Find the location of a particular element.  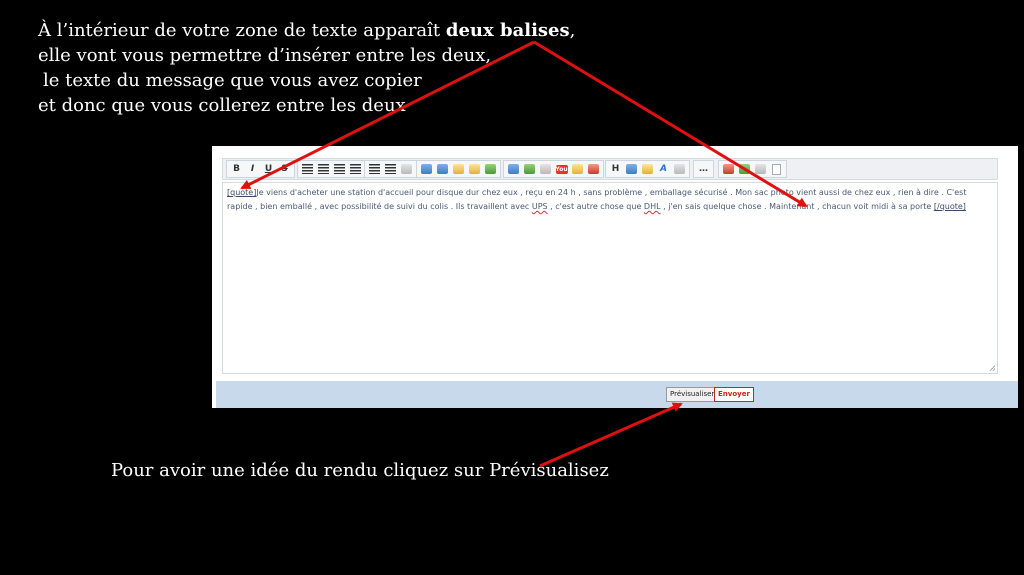

hide-icon is located at coordinates (474, 169).